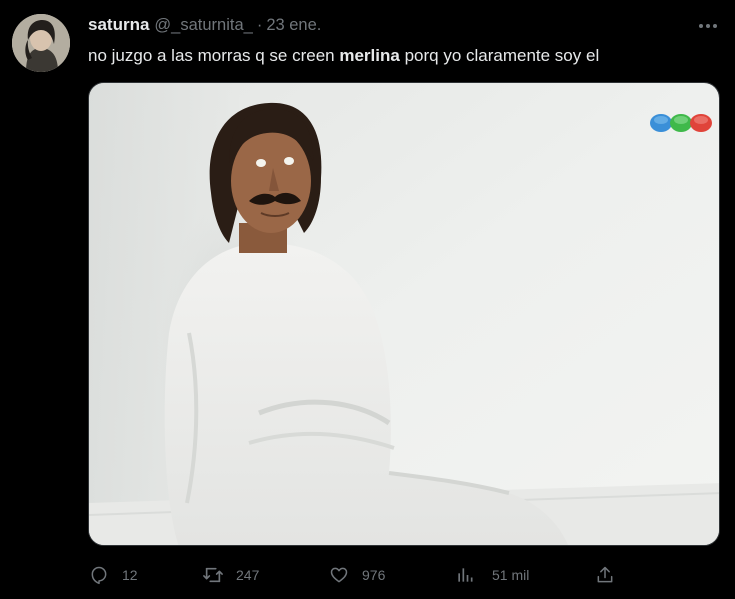 The width and height of the screenshot is (735, 599). What do you see at coordinates (248, 575) in the screenshot?
I see `retweet-count: 247` at bounding box center [248, 575].